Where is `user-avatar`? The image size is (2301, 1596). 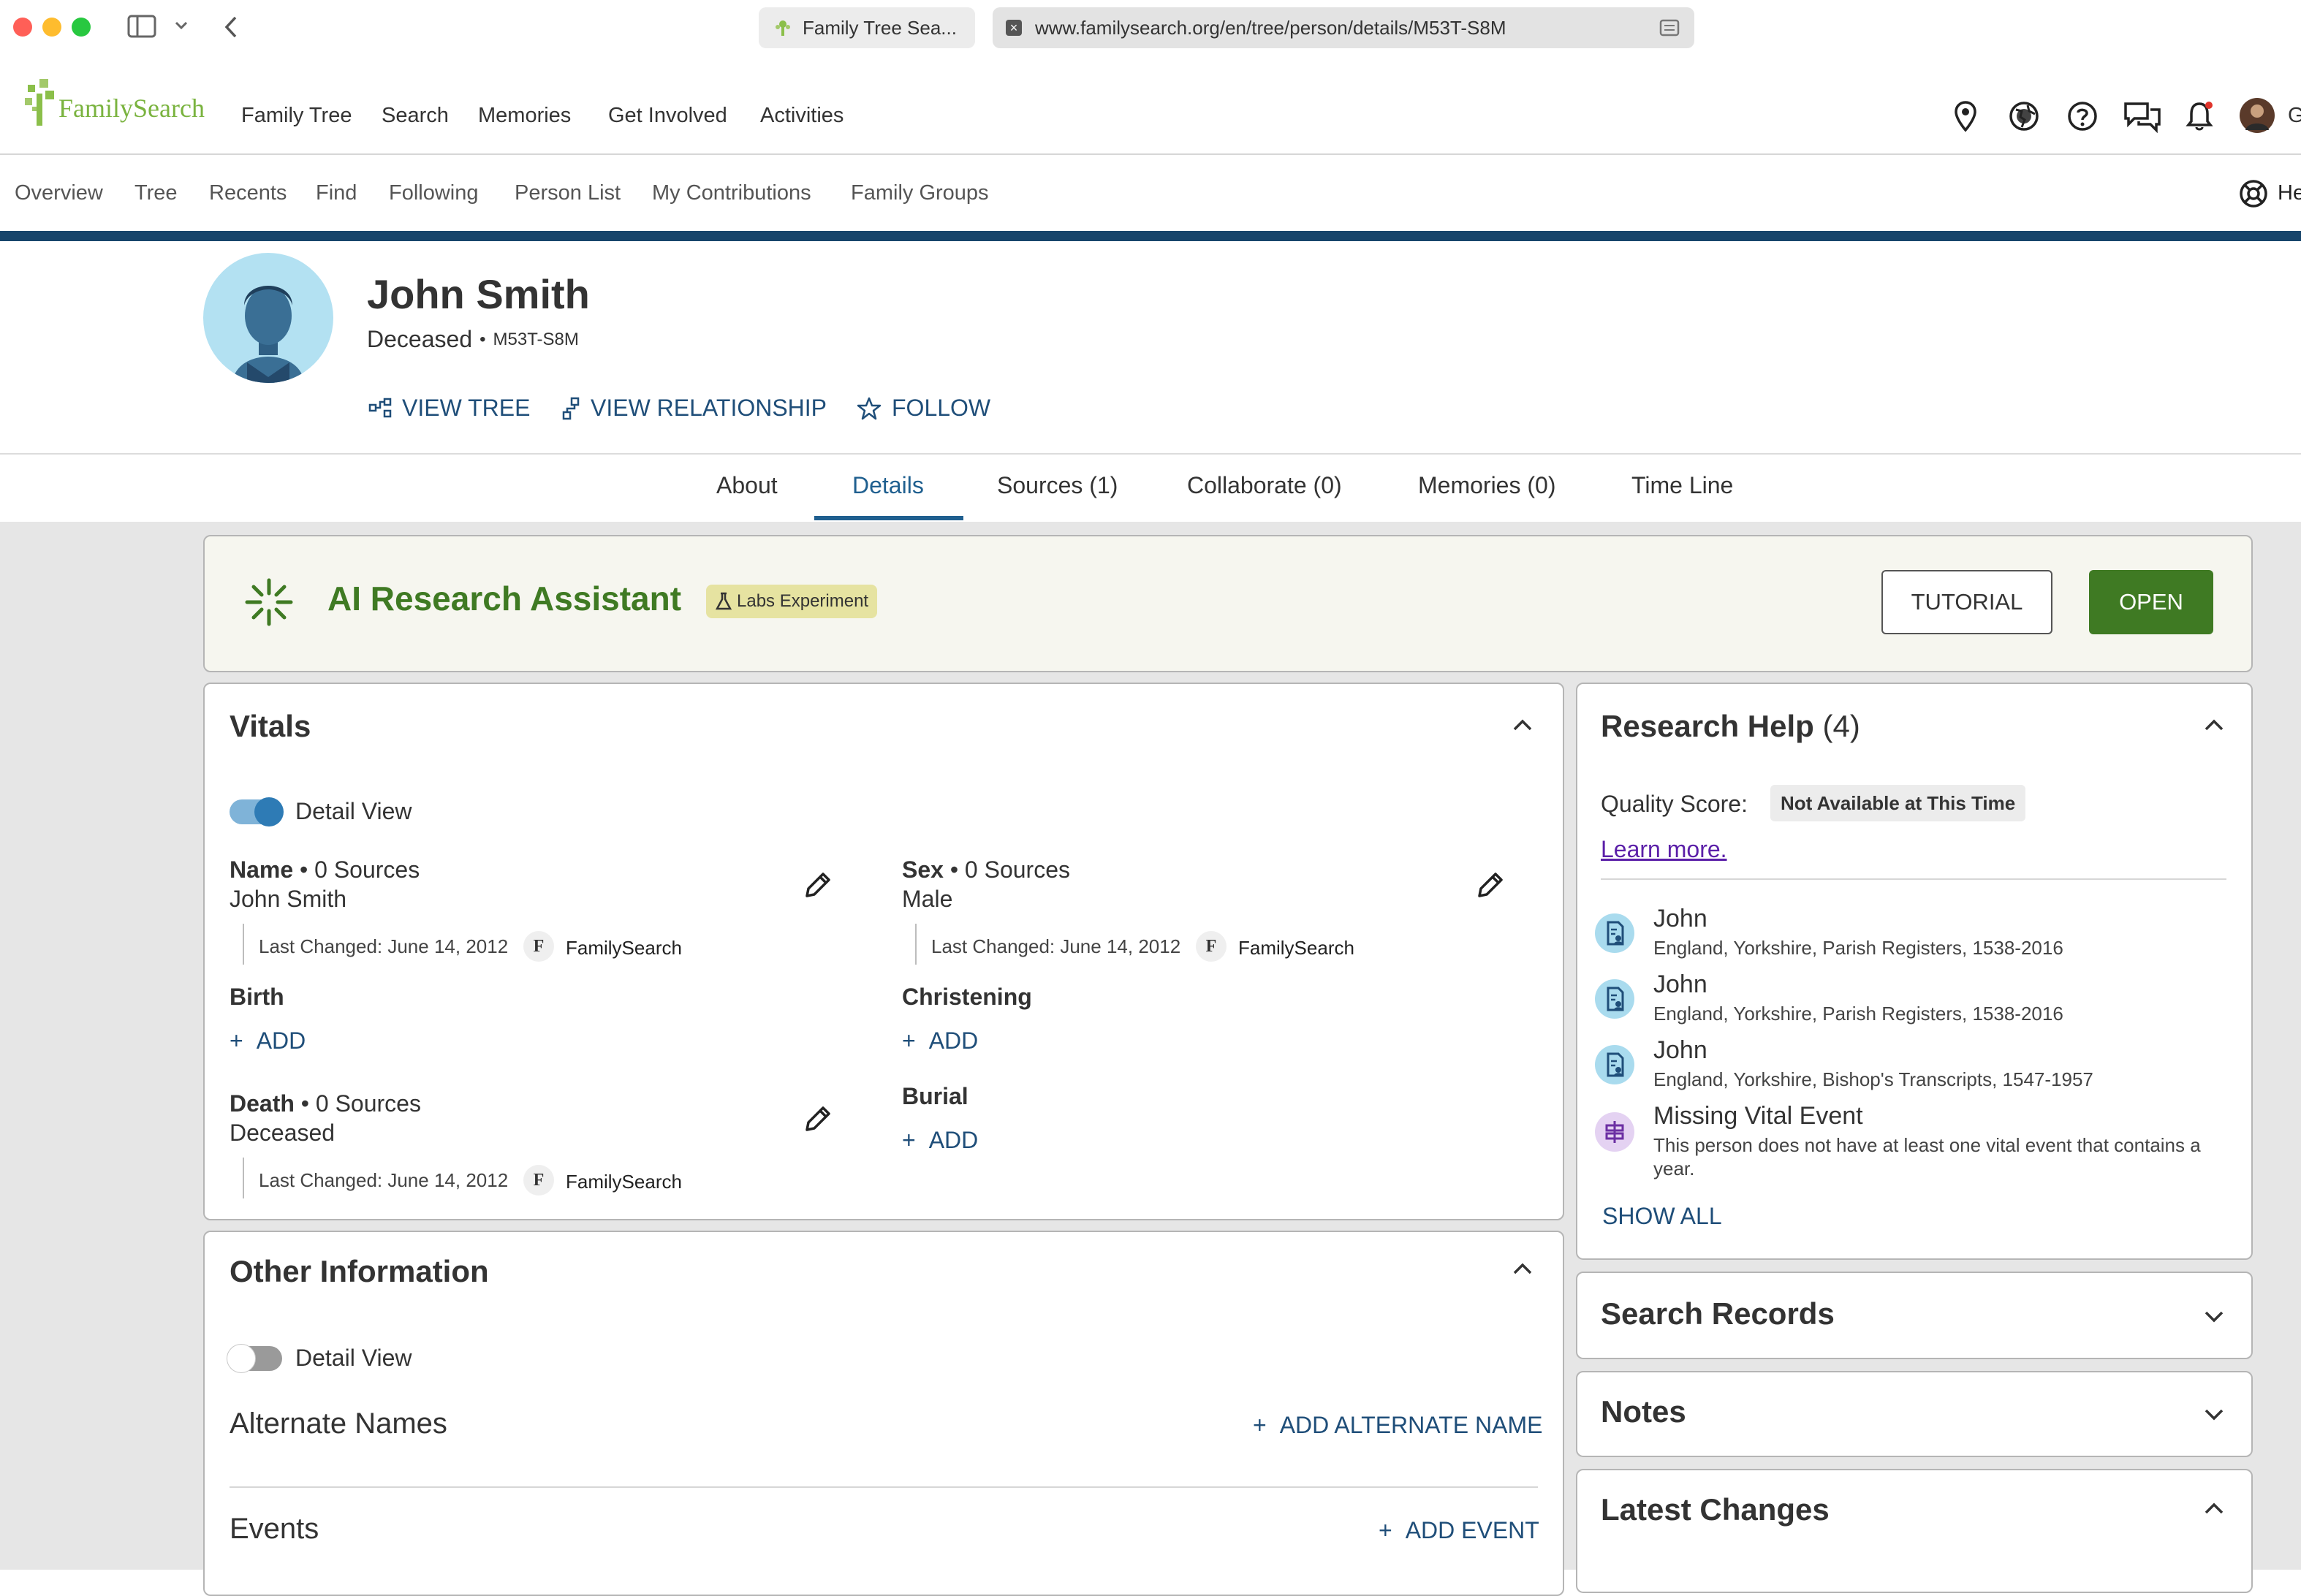 user-avatar is located at coordinates (2257, 115).